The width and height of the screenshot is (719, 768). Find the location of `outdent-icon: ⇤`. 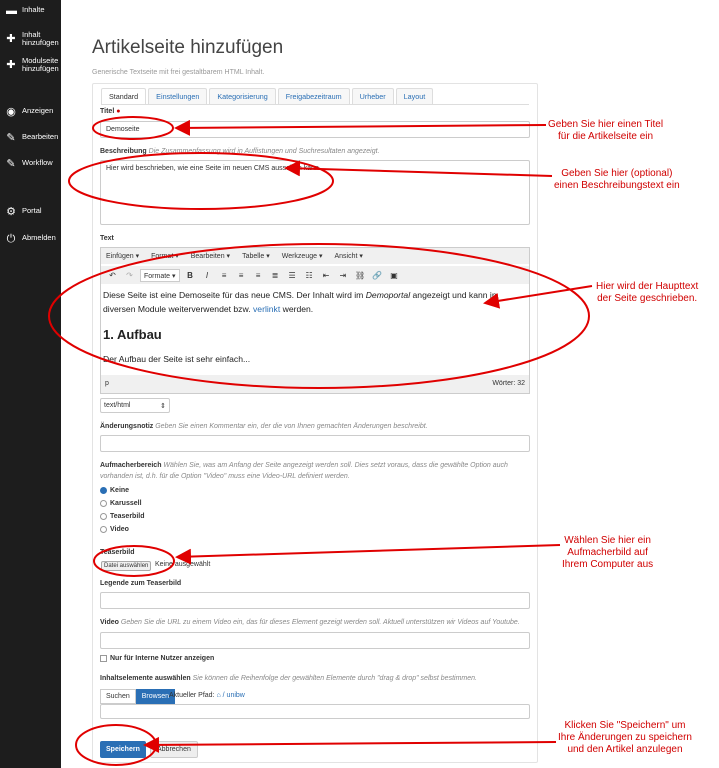

outdent-icon: ⇤ is located at coordinates (326, 275).